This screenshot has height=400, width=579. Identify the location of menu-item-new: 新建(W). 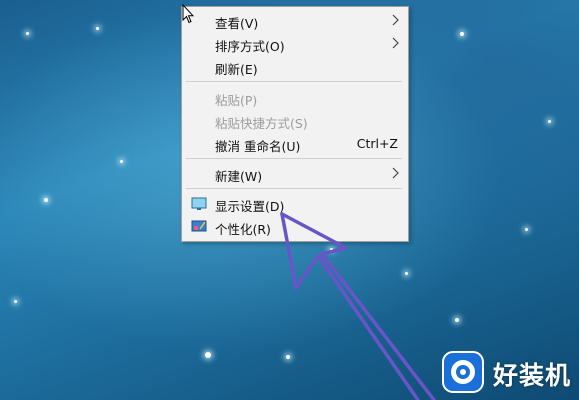
(295, 174).